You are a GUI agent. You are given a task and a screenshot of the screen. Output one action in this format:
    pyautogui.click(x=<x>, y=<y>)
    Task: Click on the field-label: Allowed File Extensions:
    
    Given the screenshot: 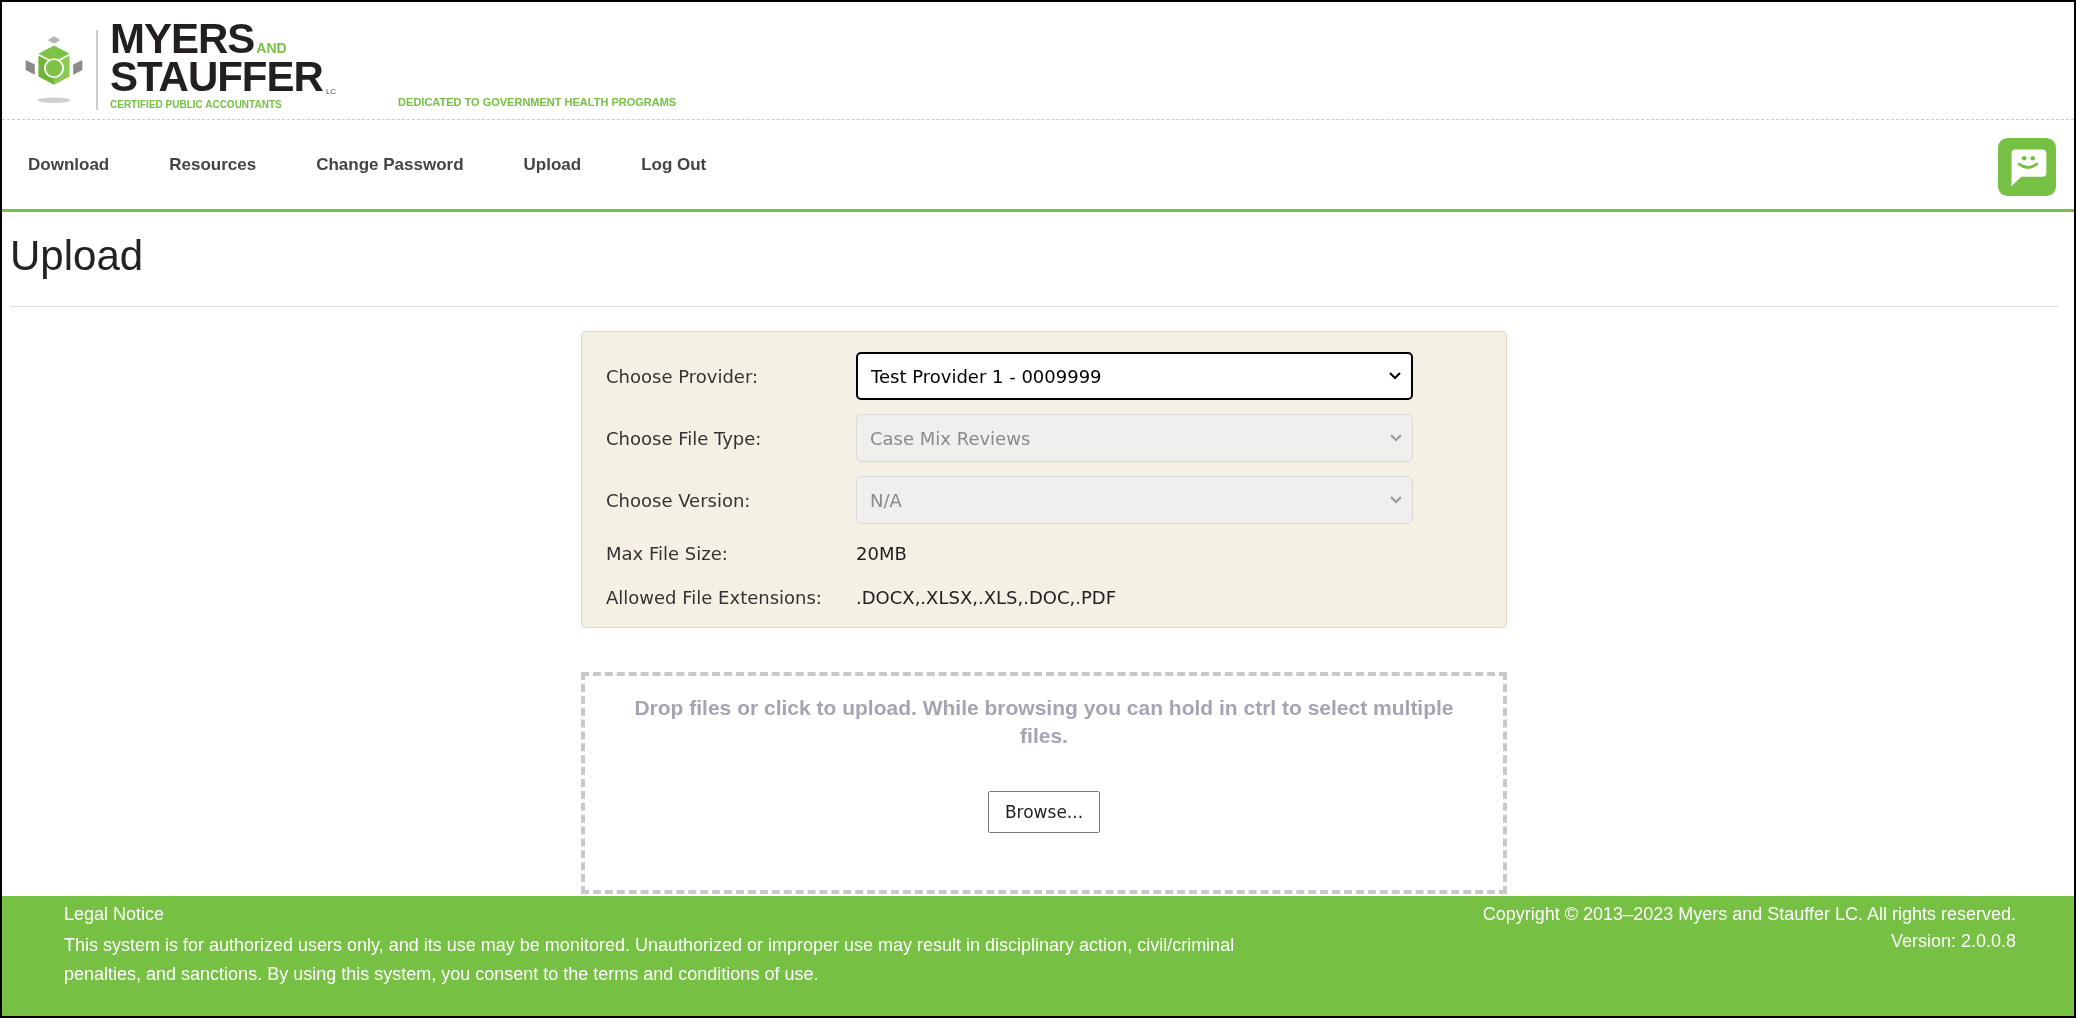 What is the action you would take?
    pyautogui.click(x=714, y=597)
    